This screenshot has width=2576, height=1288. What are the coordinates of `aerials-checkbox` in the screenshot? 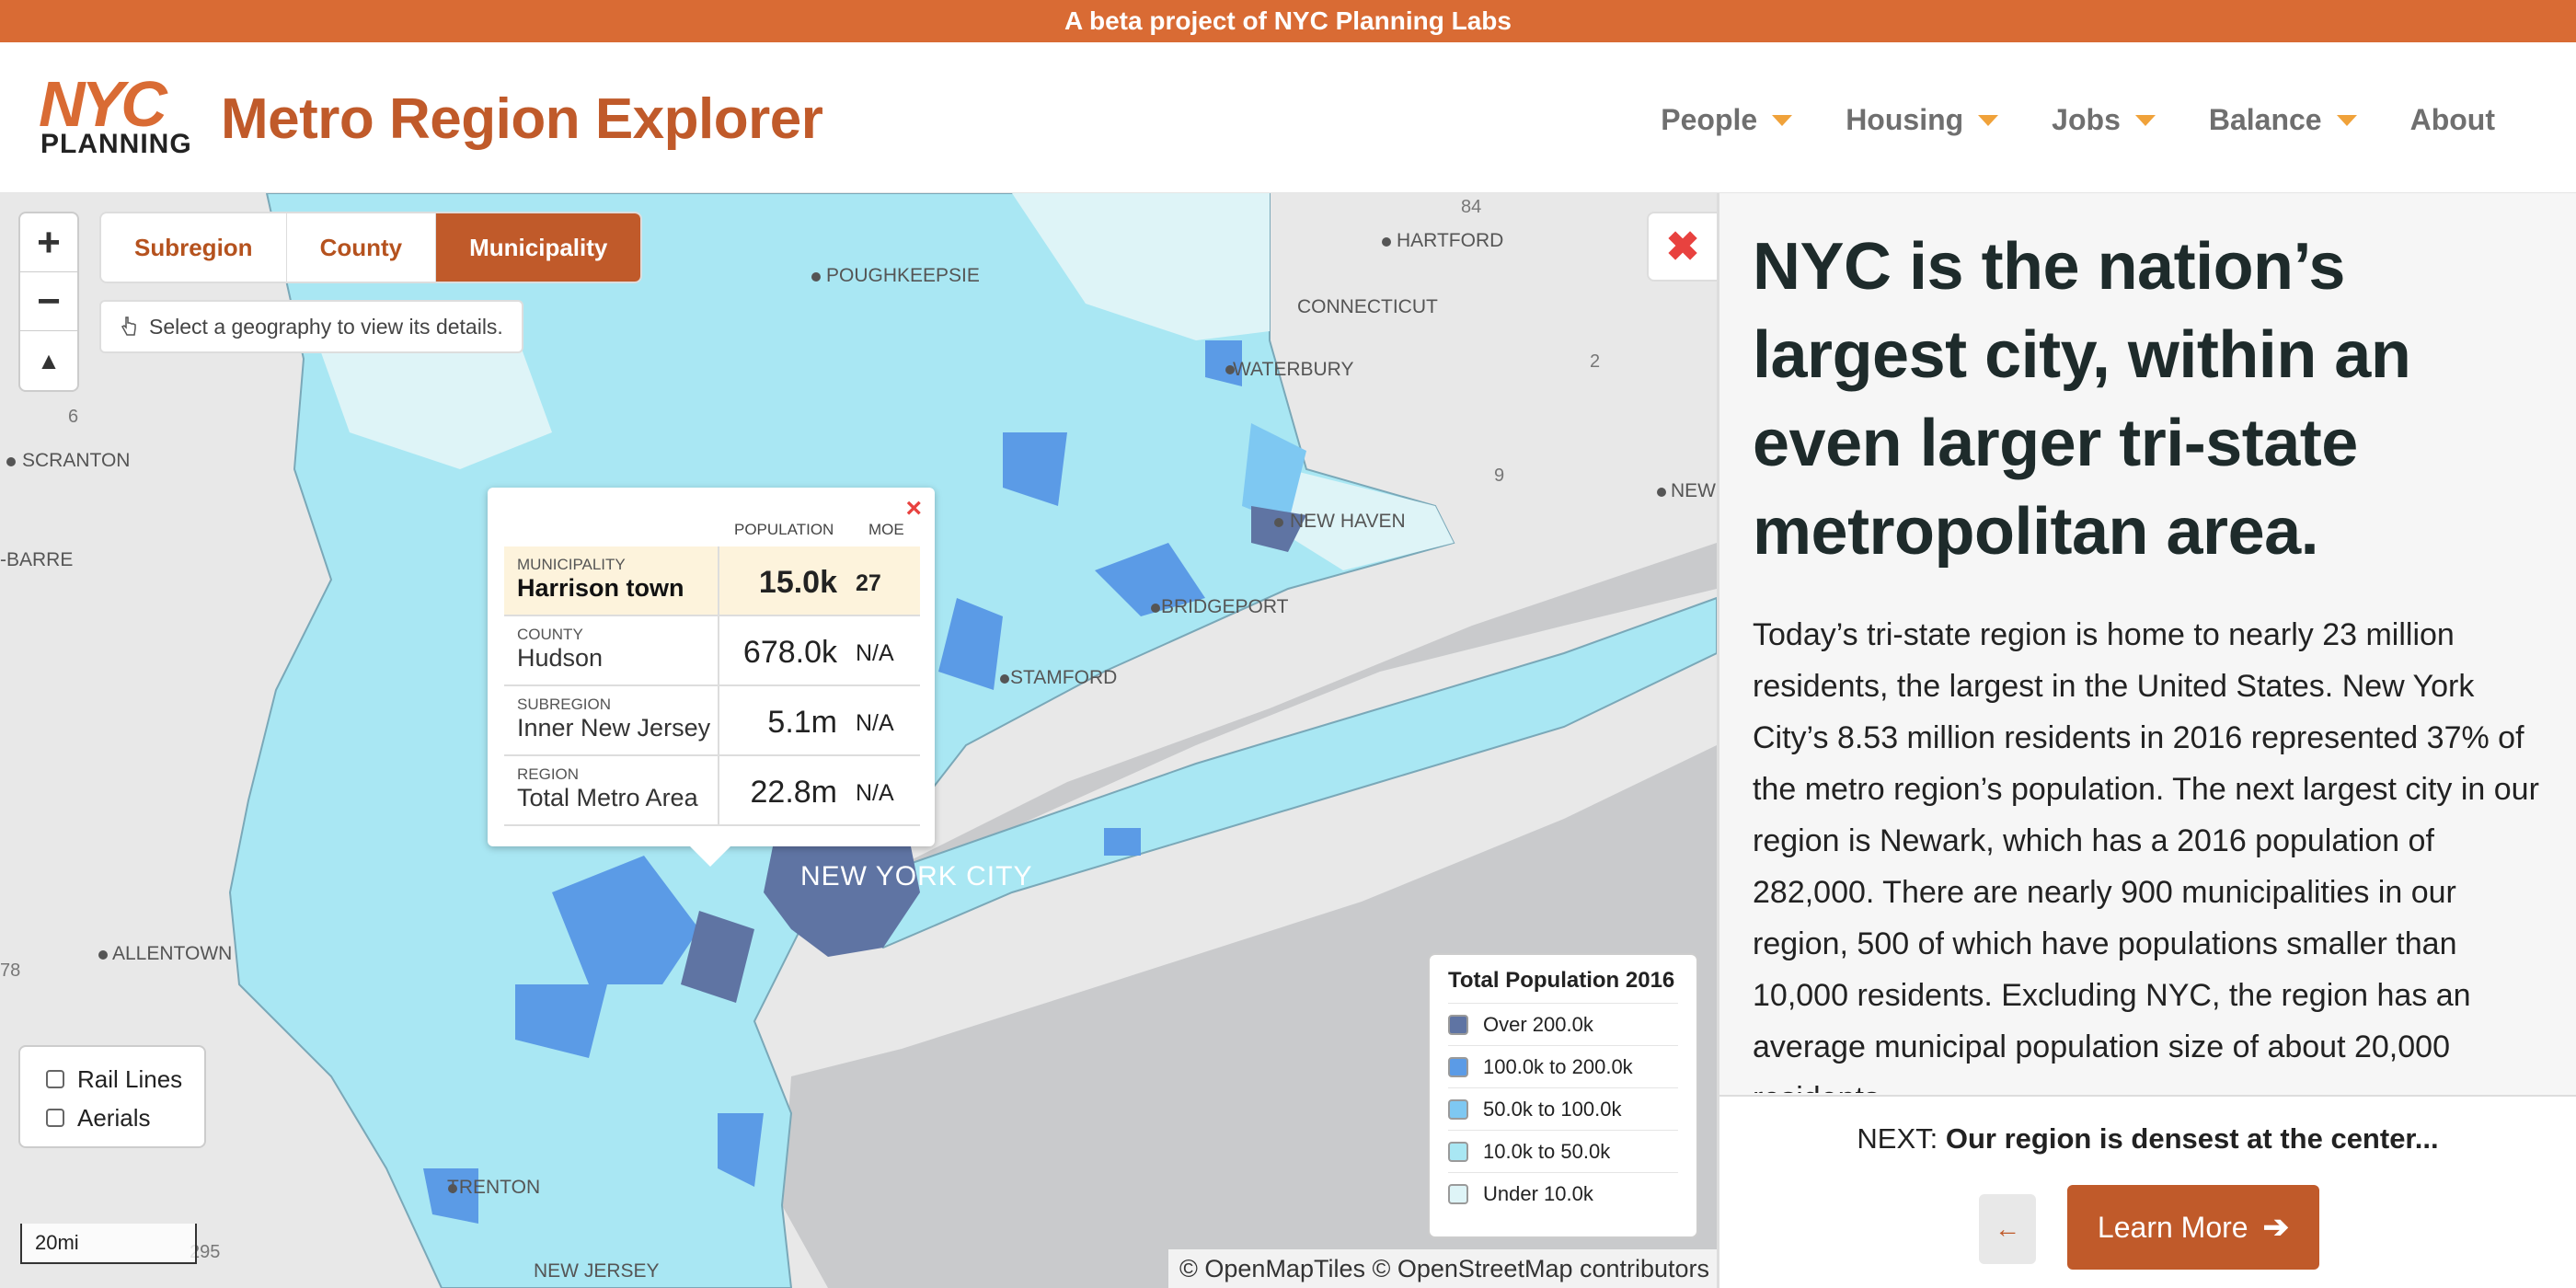 It's located at (55, 1118).